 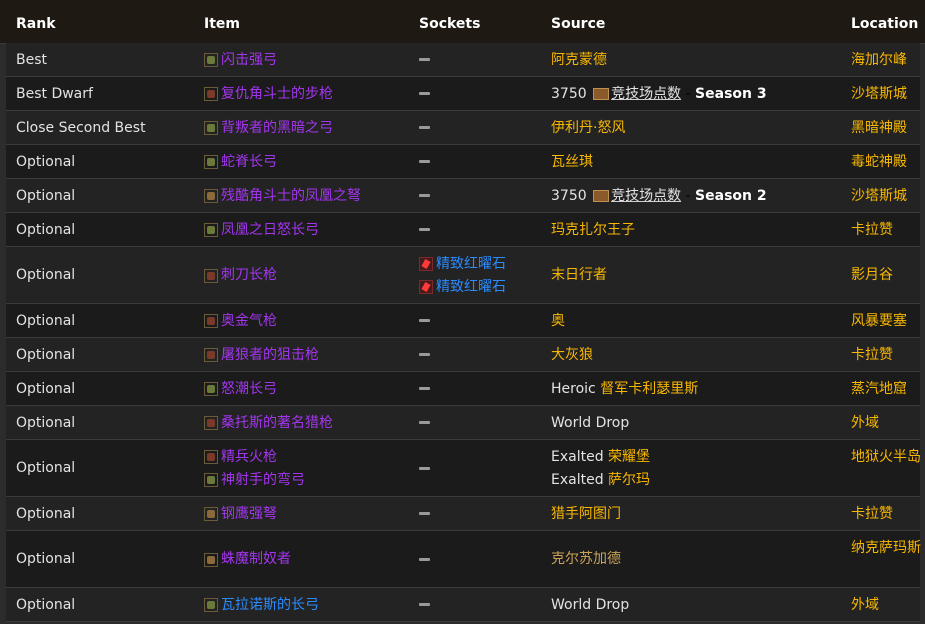 I want to click on source-cell: 玛克扎尔王子, so click(x=593, y=230).